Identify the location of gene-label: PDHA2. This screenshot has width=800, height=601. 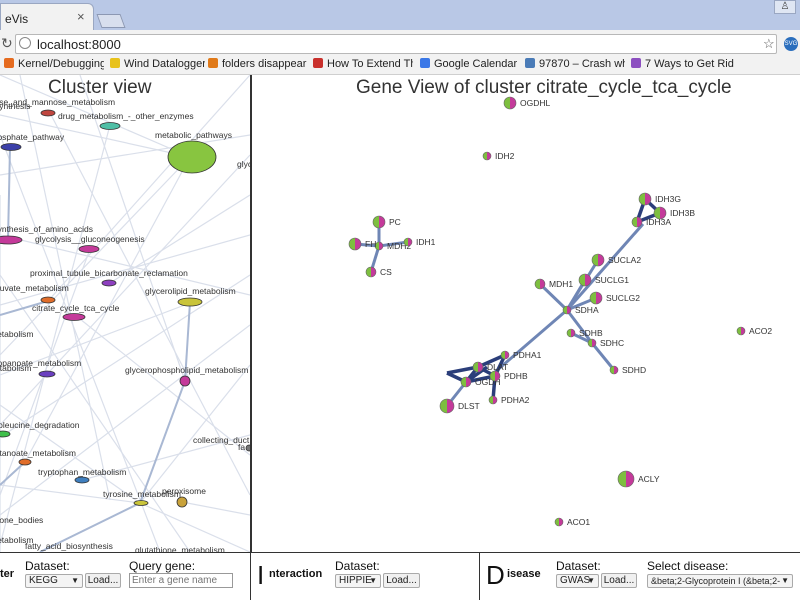
(515, 400).